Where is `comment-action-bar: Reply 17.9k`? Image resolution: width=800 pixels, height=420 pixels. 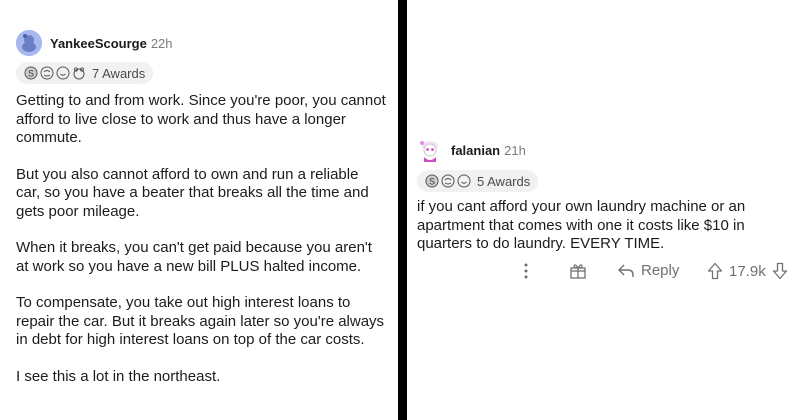
comment-action-bar: Reply 17.9k is located at coordinates (604, 275).